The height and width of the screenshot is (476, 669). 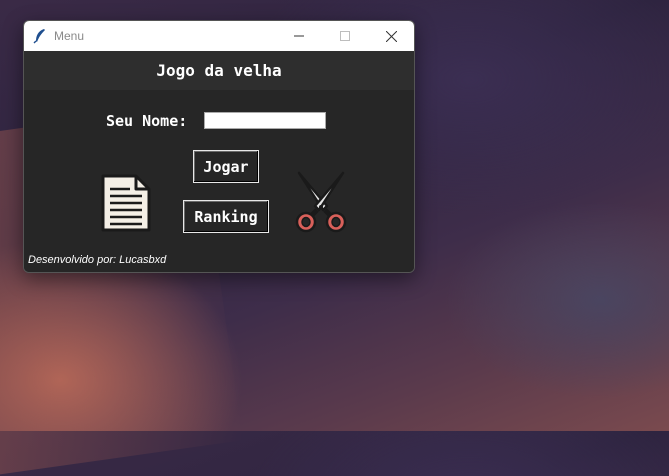 I want to click on maximize-icon, so click(x=345, y=36).